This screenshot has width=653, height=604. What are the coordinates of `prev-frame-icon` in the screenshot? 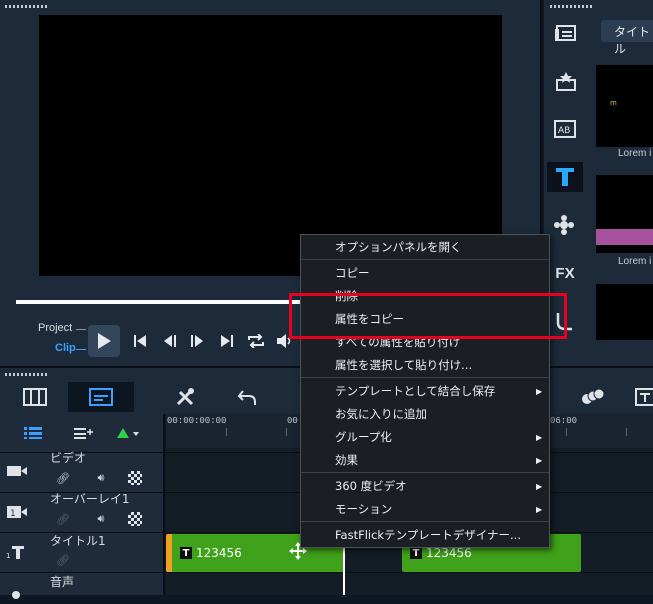 It's located at (170, 341).